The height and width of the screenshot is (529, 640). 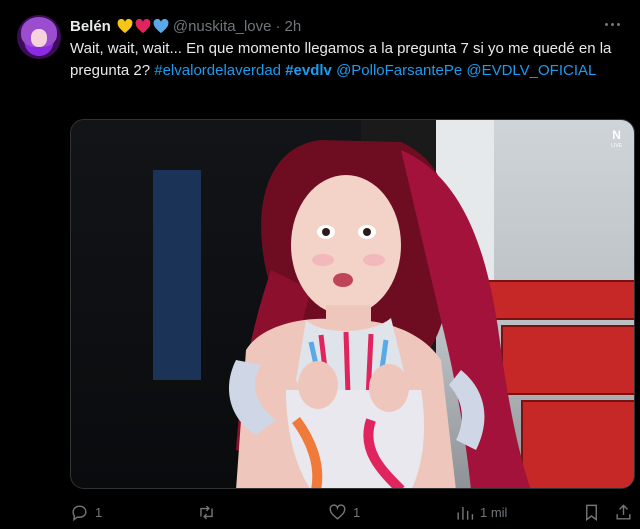 What do you see at coordinates (465, 513) in the screenshot?
I see `views-icon` at bounding box center [465, 513].